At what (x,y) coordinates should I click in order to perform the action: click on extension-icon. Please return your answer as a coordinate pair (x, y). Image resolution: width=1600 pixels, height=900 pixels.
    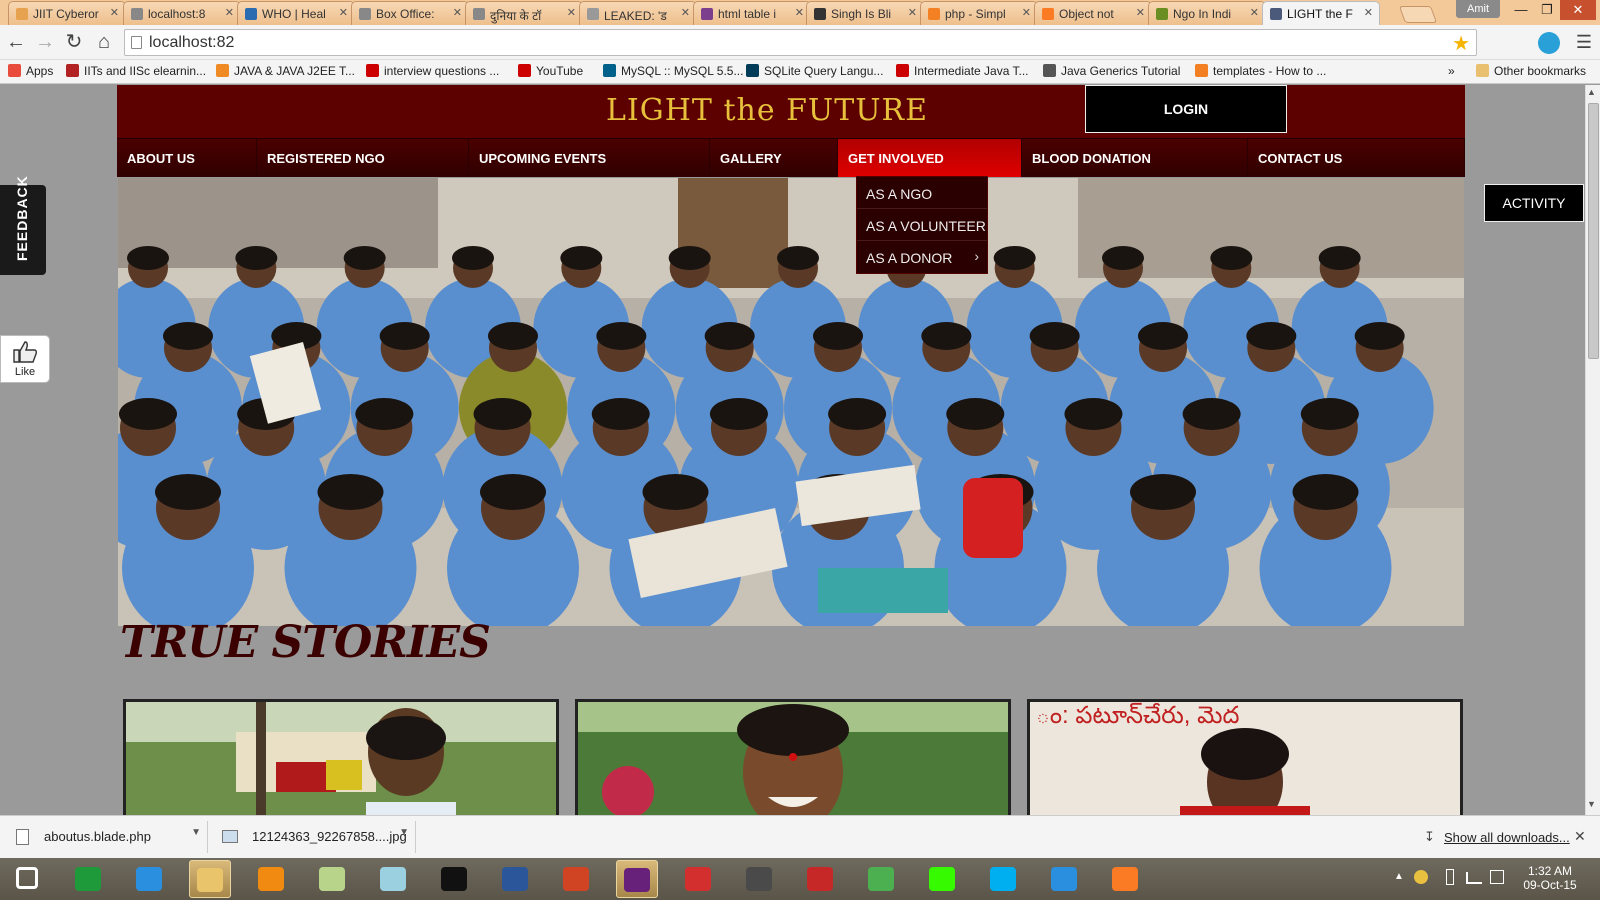
    Looking at the image, I should click on (1549, 43).